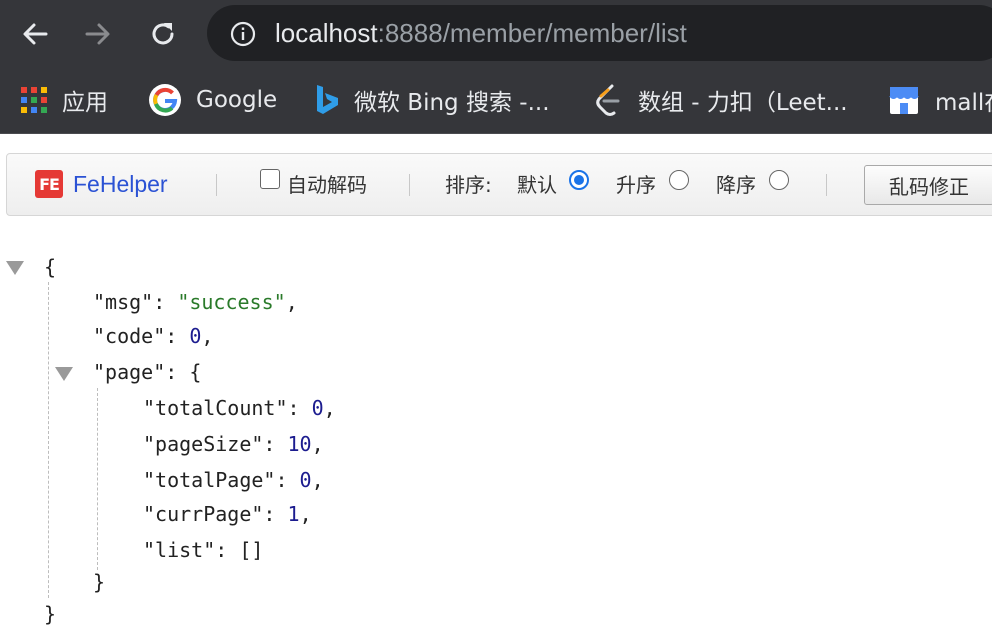  I want to click on json-open-brace: {, so click(50, 267).